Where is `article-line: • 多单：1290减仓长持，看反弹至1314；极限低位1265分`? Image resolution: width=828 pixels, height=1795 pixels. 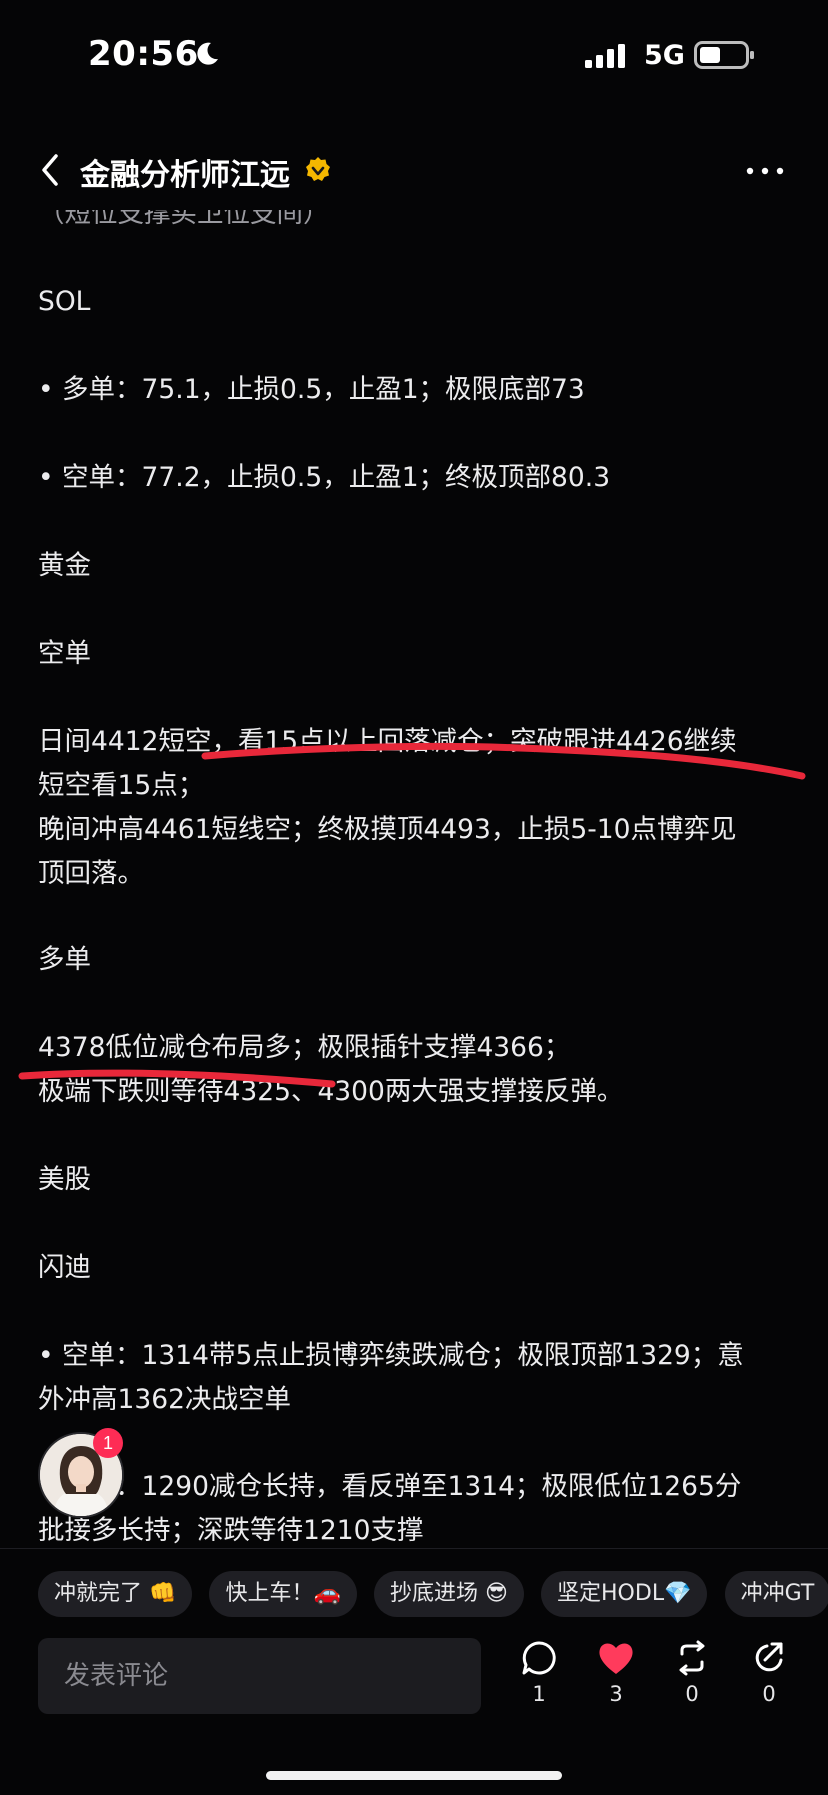
article-line: • 多单：1290减仓长持，看反弹至1314；极限低位1265分 is located at coordinates (390, 1486).